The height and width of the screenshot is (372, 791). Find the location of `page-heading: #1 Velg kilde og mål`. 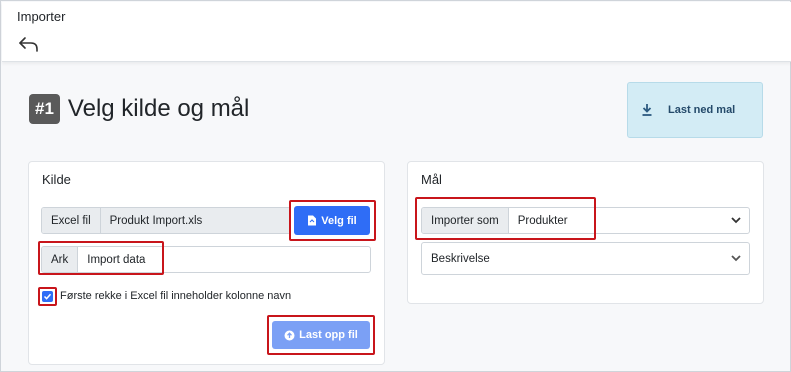

page-heading: #1 Velg kilde og mål is located at coordinates (139, 109).